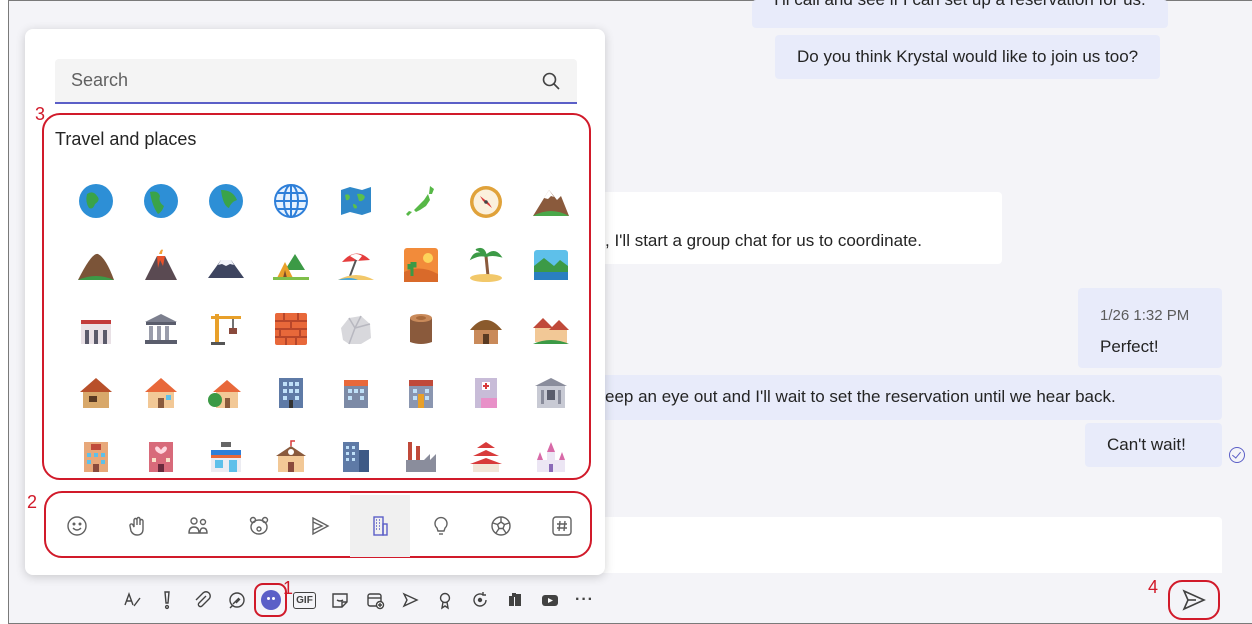 This screenshot has width=1252, height=624. What do you see at coordinates (551, 81) in the screenshot?
I see `search-icon` at bounding box center [551, 81].